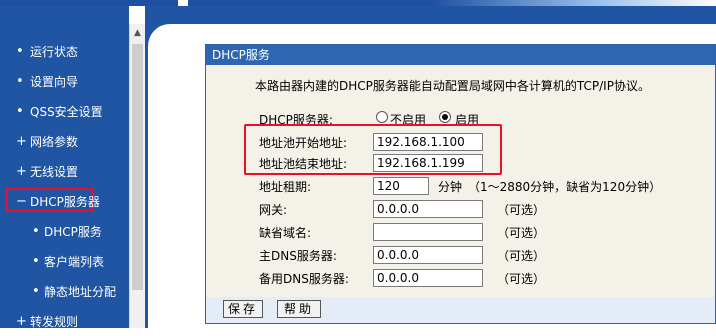 The image size is (716, 336). I want to click on domain-optional: （可选）, so click(521, 233).